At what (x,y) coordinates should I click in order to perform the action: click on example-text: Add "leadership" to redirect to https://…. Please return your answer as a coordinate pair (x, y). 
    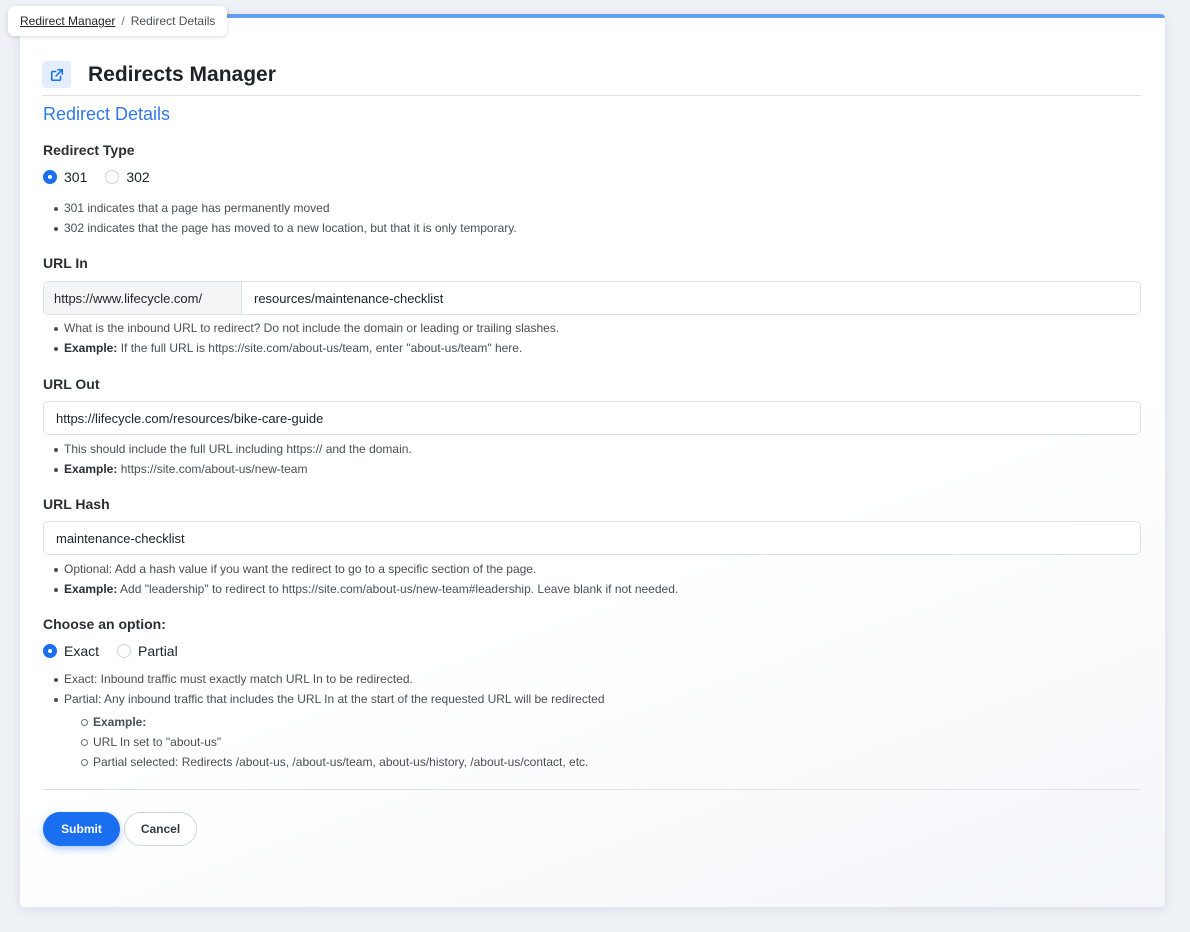
    Looking at the image, I should click on (399, 589).